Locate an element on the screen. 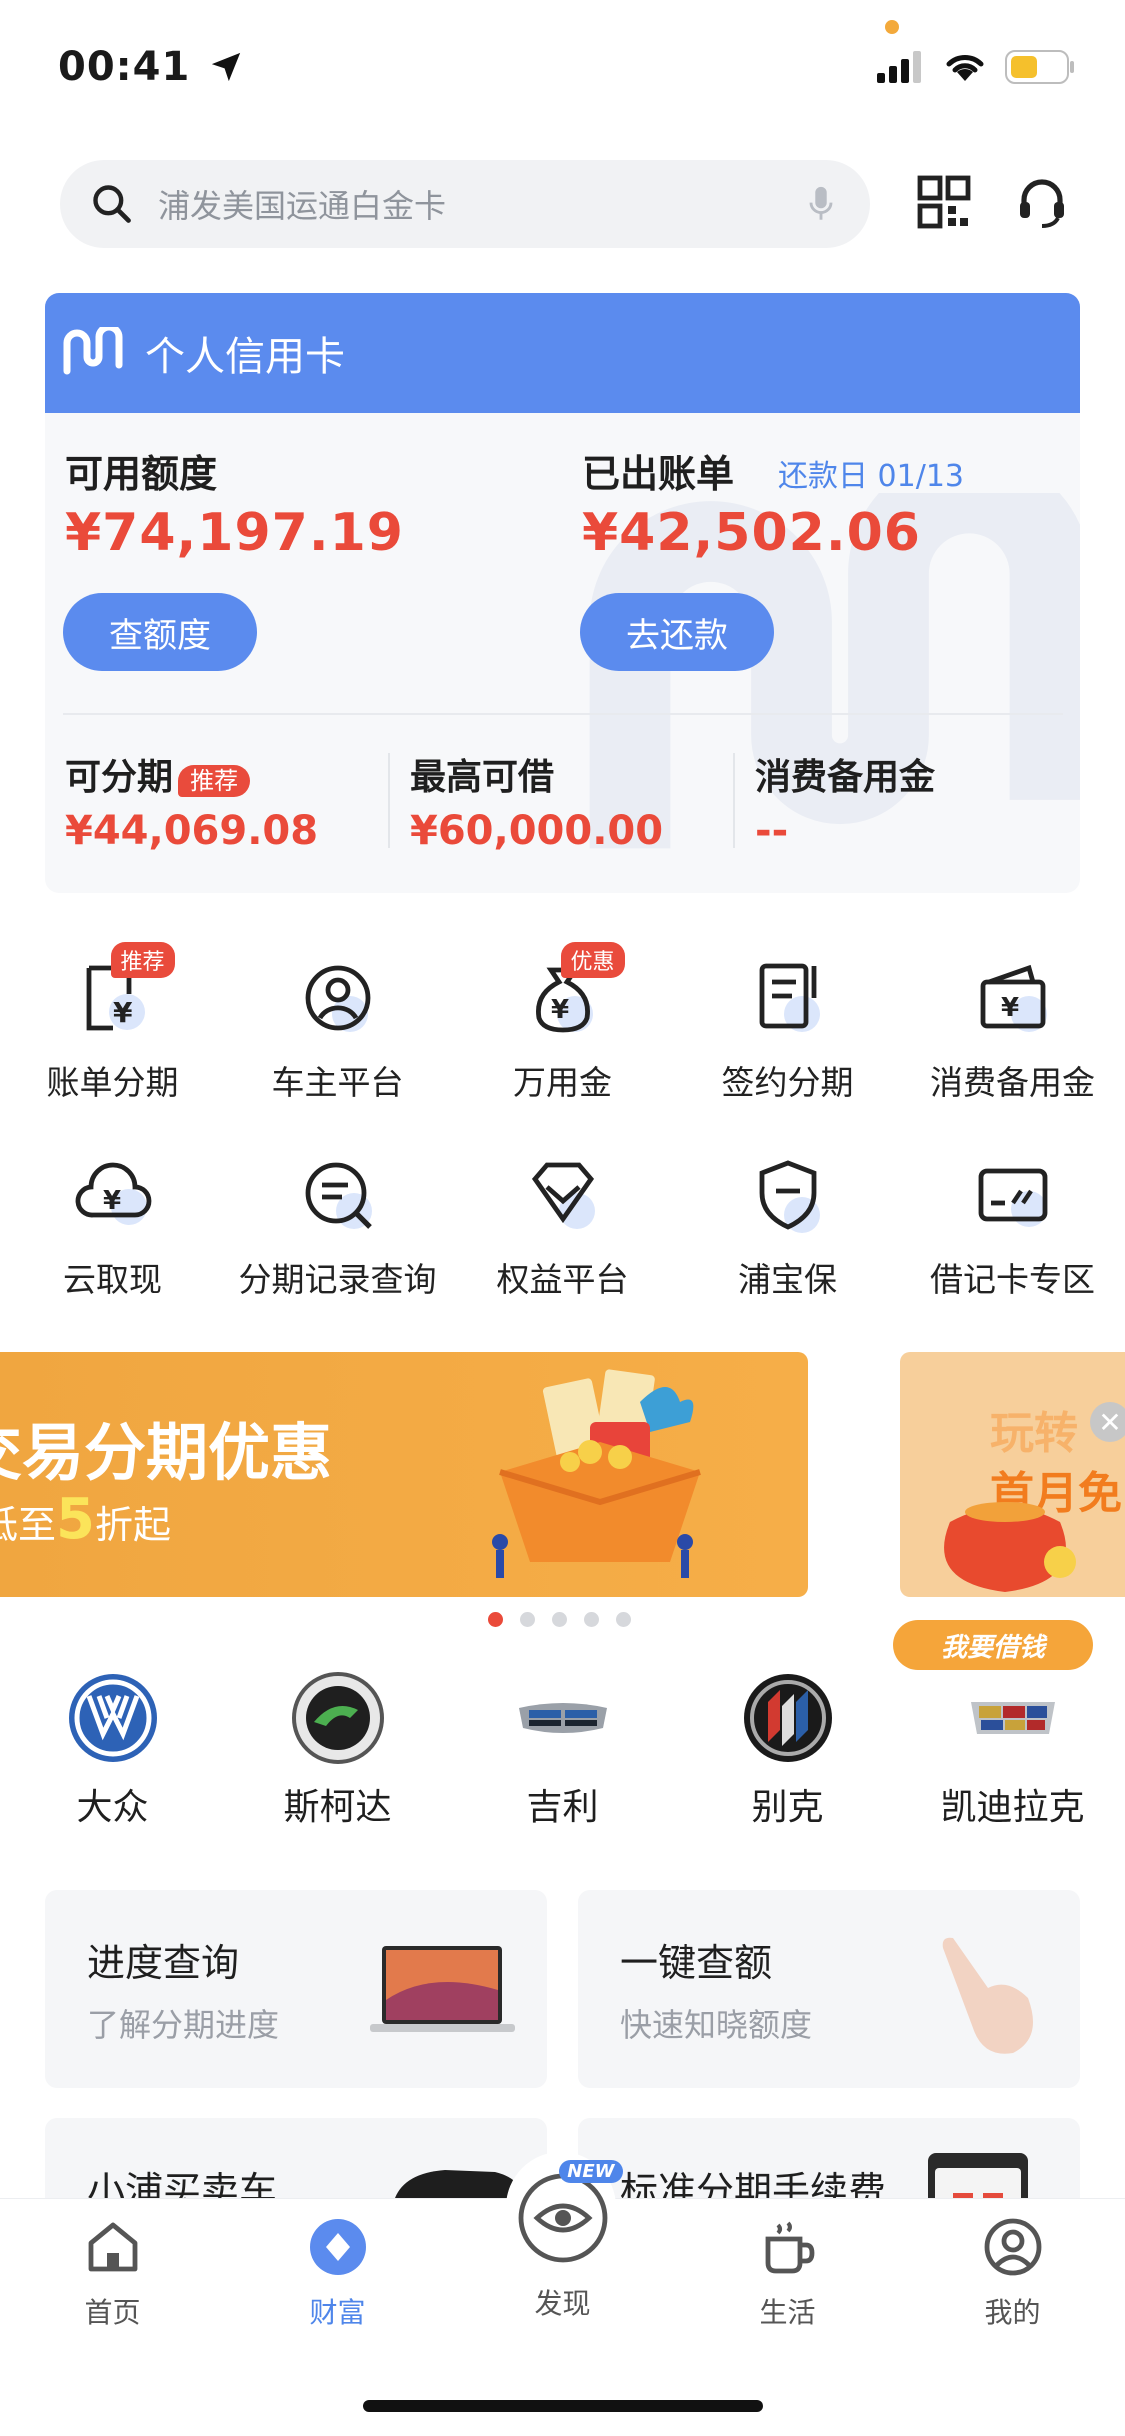 The width and height of the screenshot is (1125, 2436). wallet-icon: ¥ is located at coordinates (1013, 998).